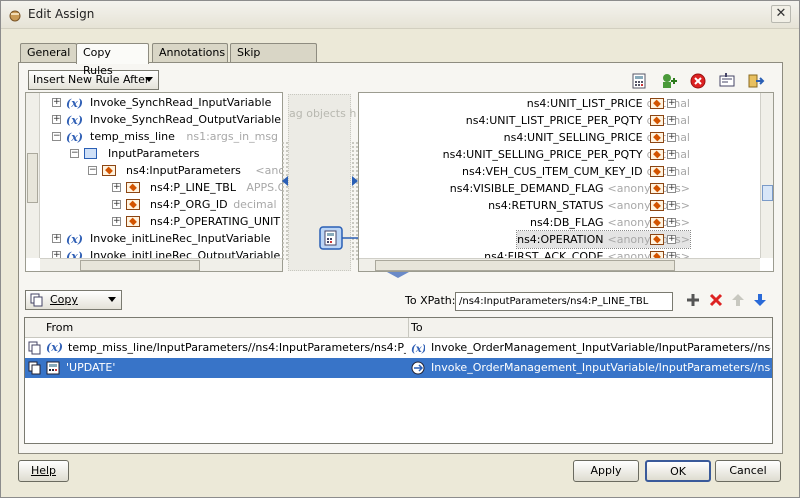  What do you see at coordinates (760, 300) in the screenshot?
I see `move-down-icon` at bounding box center [760, 300].